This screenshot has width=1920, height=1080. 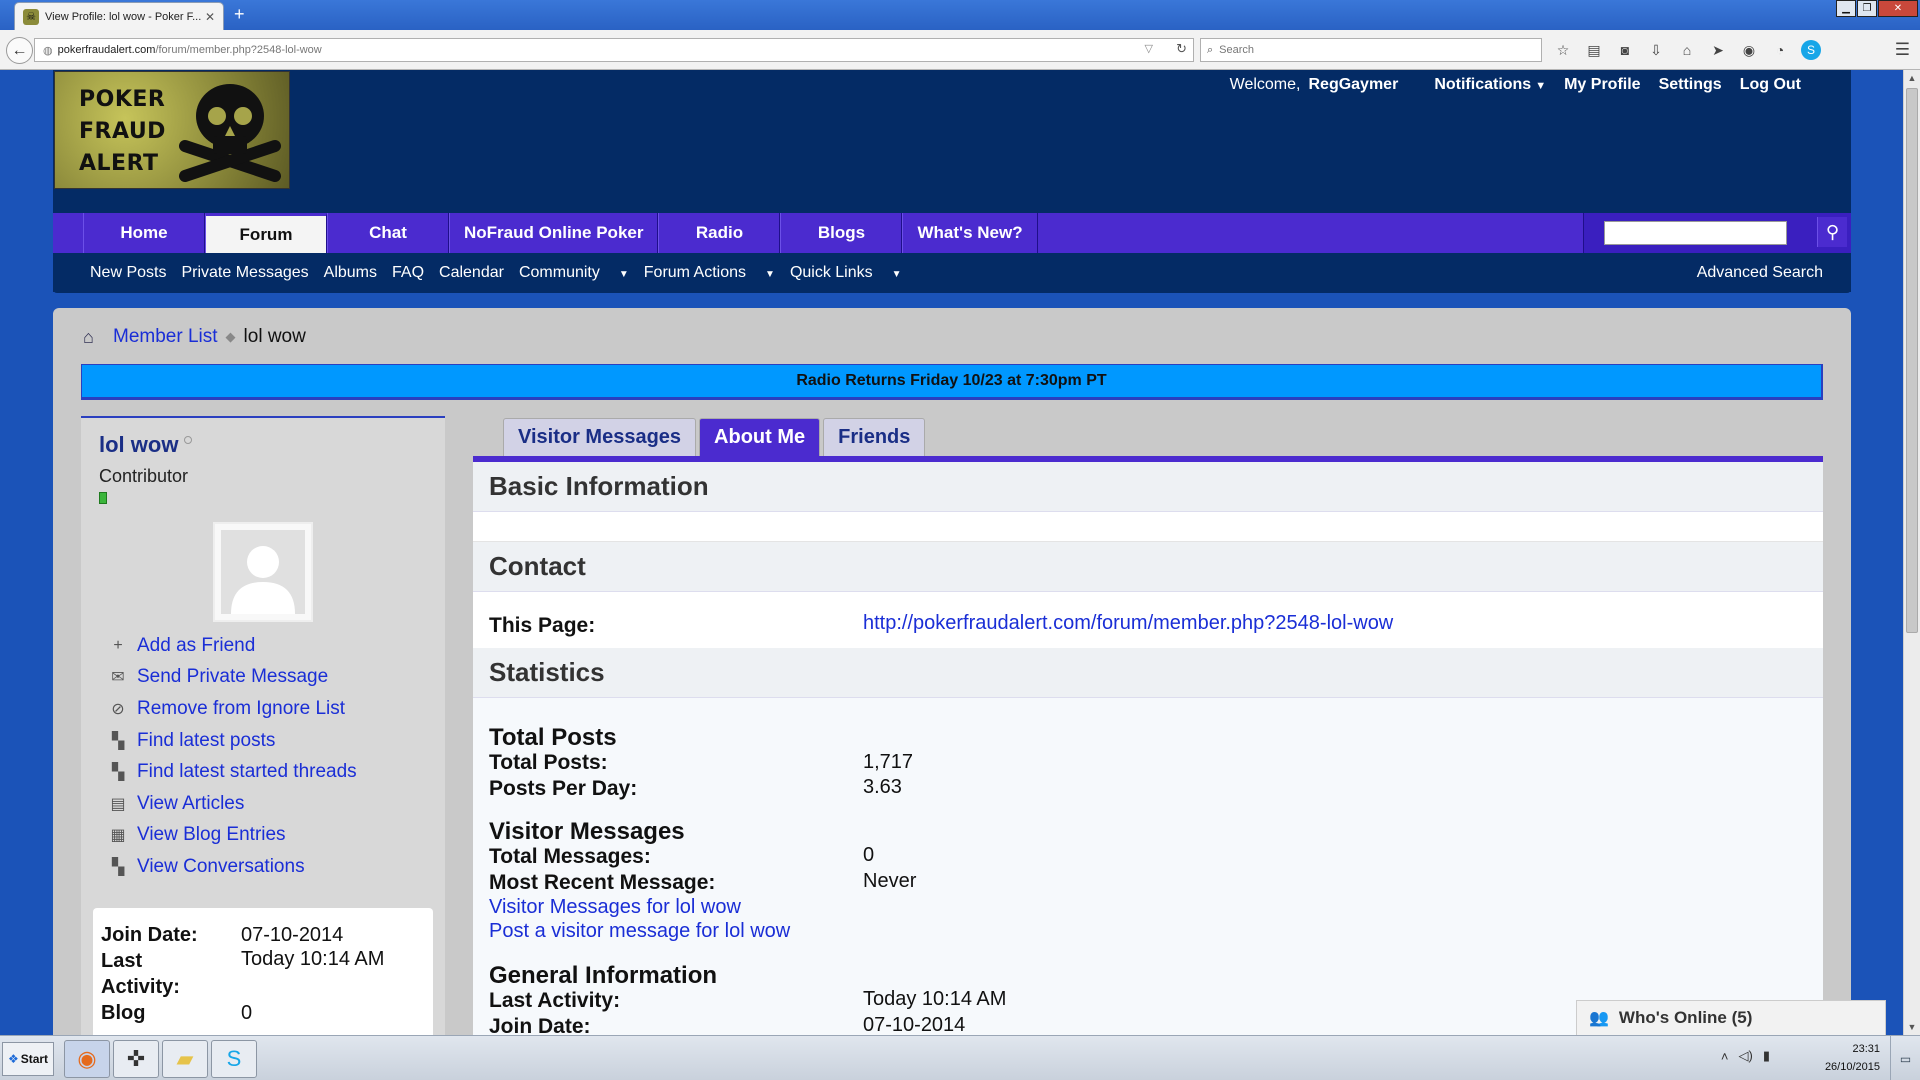 What do you see at coordinates (172, 130) in the screenshot?
I see `site-logo: POKER FRAUD ALERT` at bounding box center [172, 130].